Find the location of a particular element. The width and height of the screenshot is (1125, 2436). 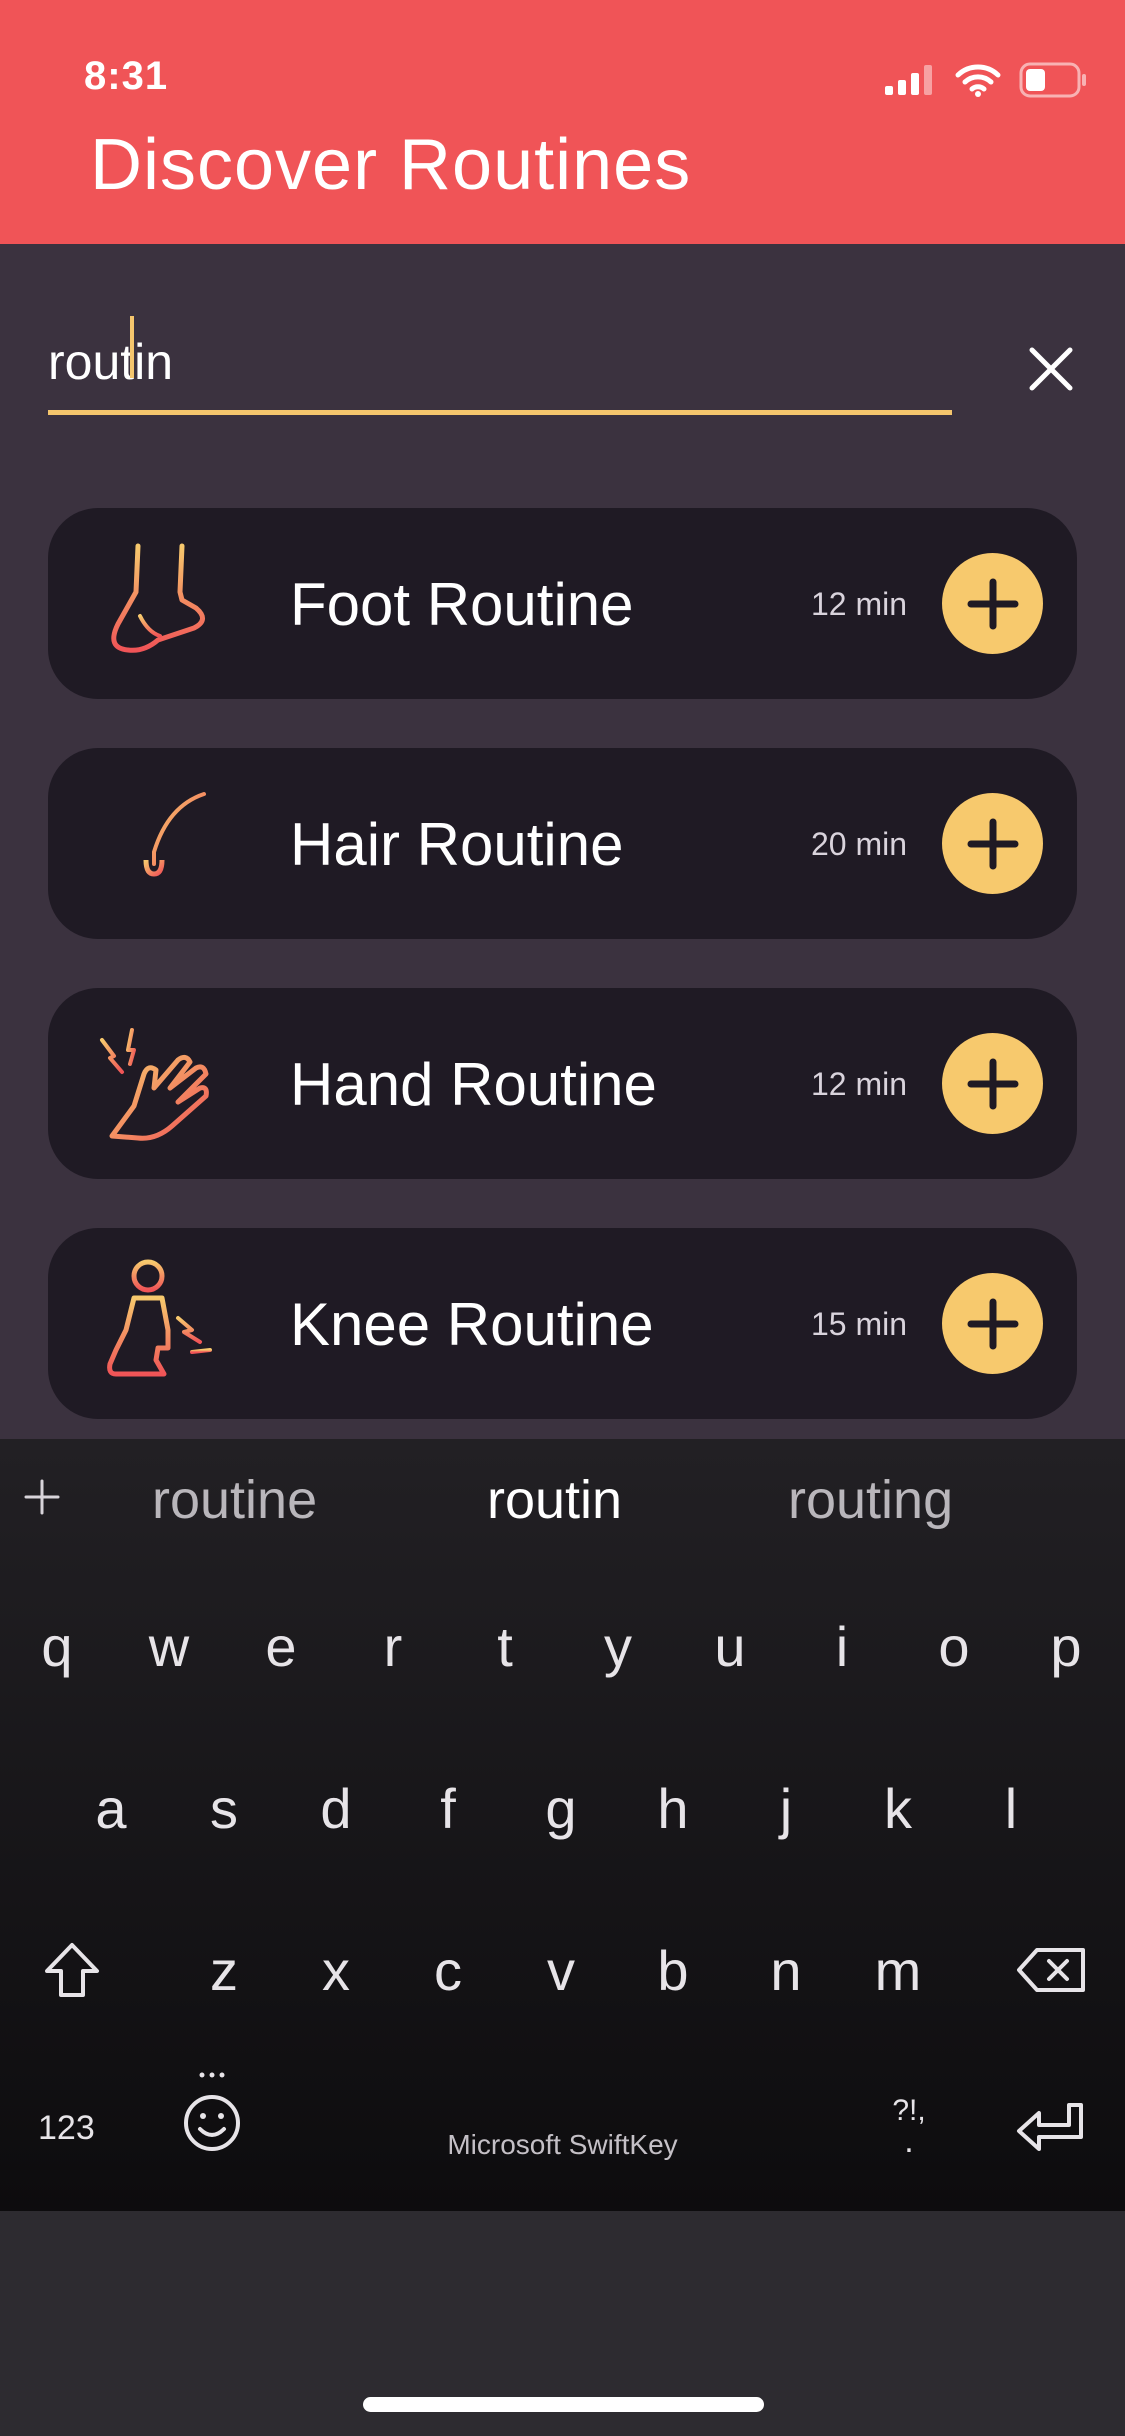

key-m: m is located at coordinates (898, 1970).